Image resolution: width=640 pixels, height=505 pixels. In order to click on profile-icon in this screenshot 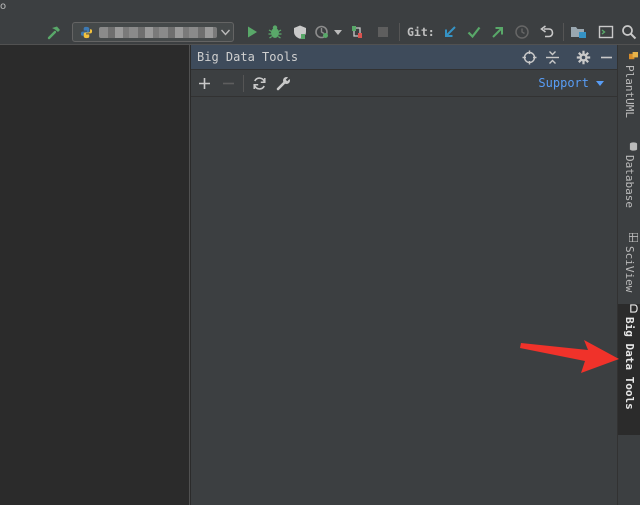, I will do `click(322, 32)`.